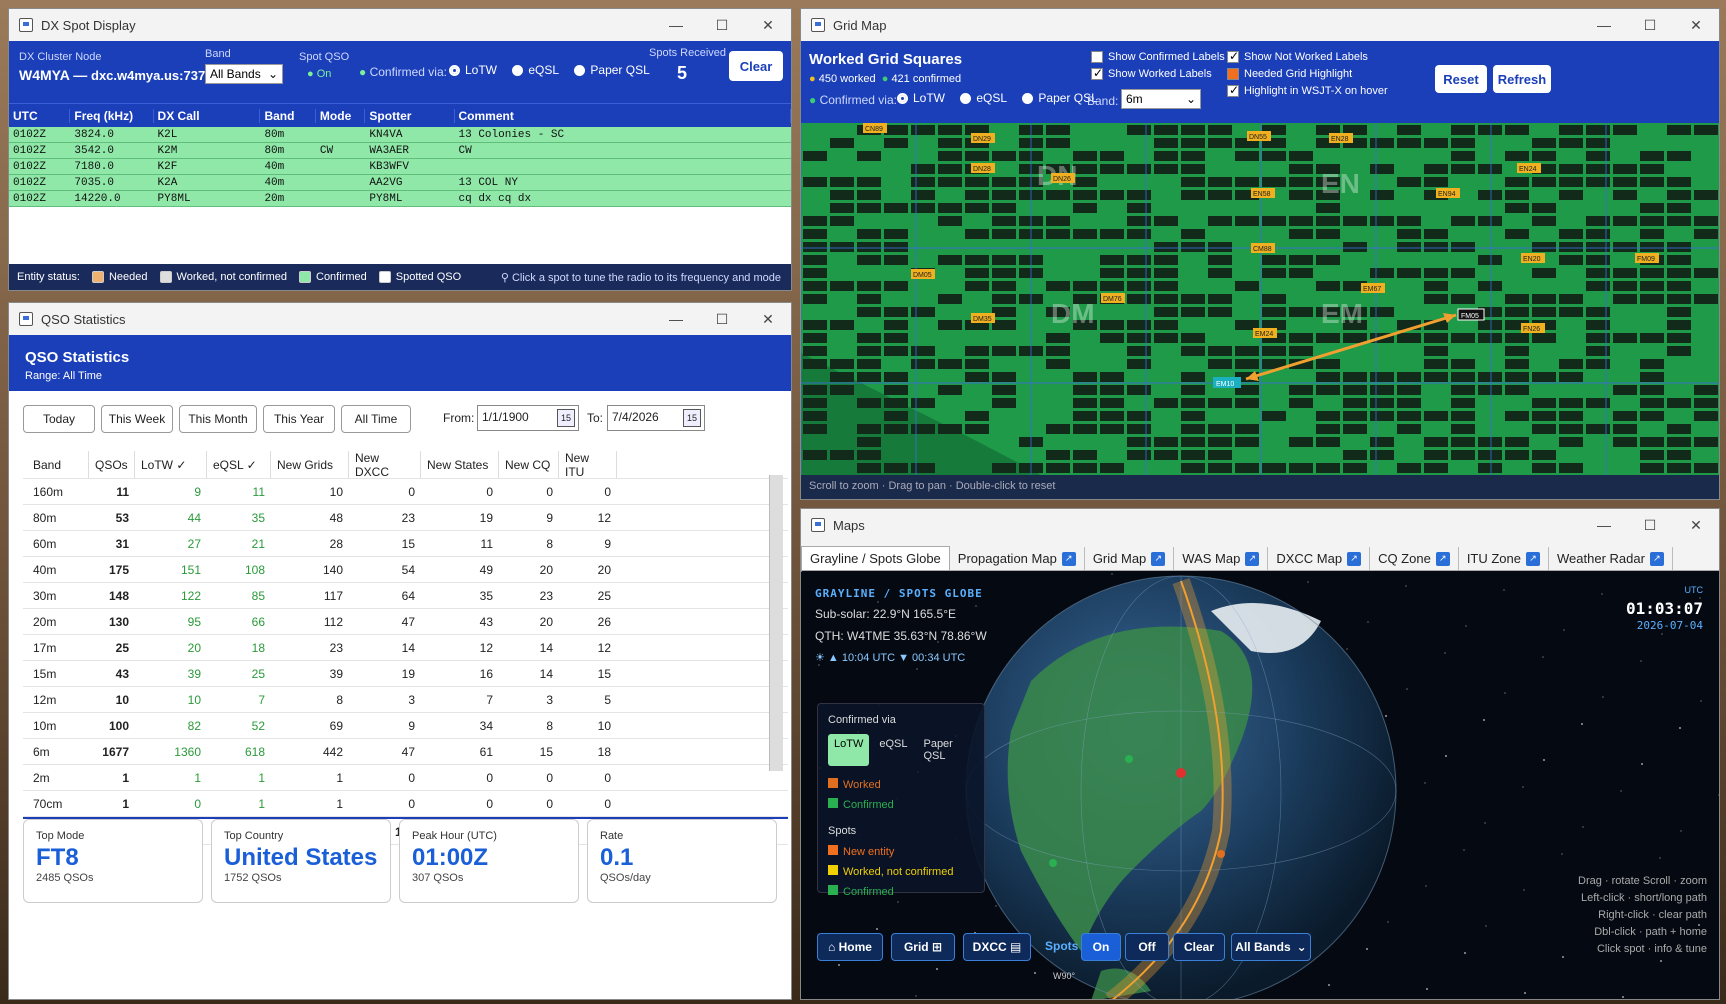 The height and width of the screenshot is (1004, 1726). I want to click on spot-row: 0102Z 7035.0 K2A 40m AA2VG 13 COL NY, so click(400, 183).